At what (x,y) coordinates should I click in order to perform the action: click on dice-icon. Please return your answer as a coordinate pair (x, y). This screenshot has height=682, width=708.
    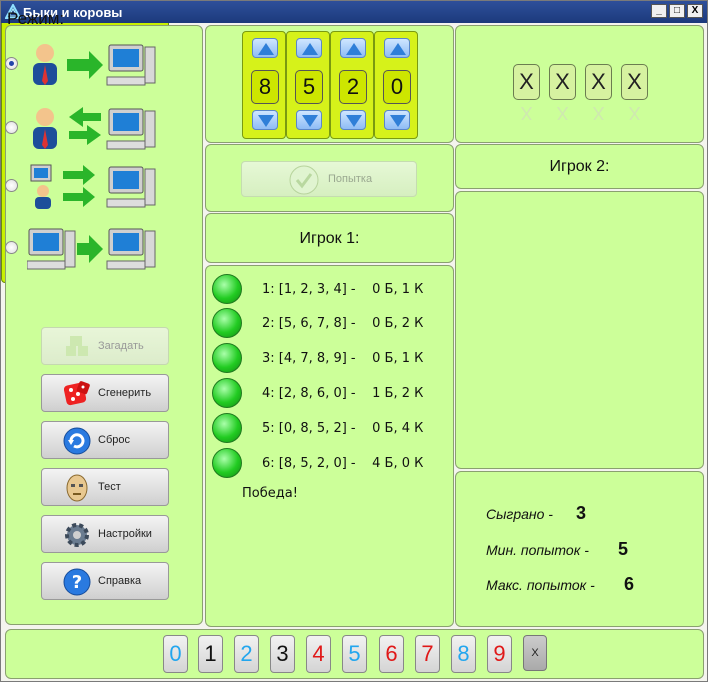
    Looking at the image, I should click on (76, 393).